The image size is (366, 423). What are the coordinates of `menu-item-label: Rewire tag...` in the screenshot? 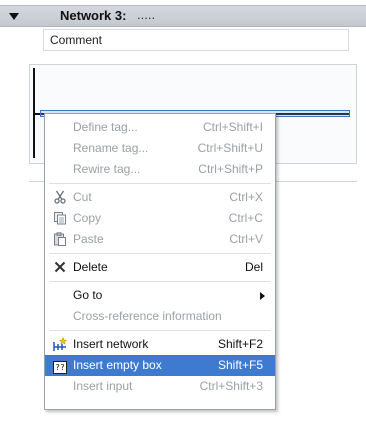 It's located at (107, 169).